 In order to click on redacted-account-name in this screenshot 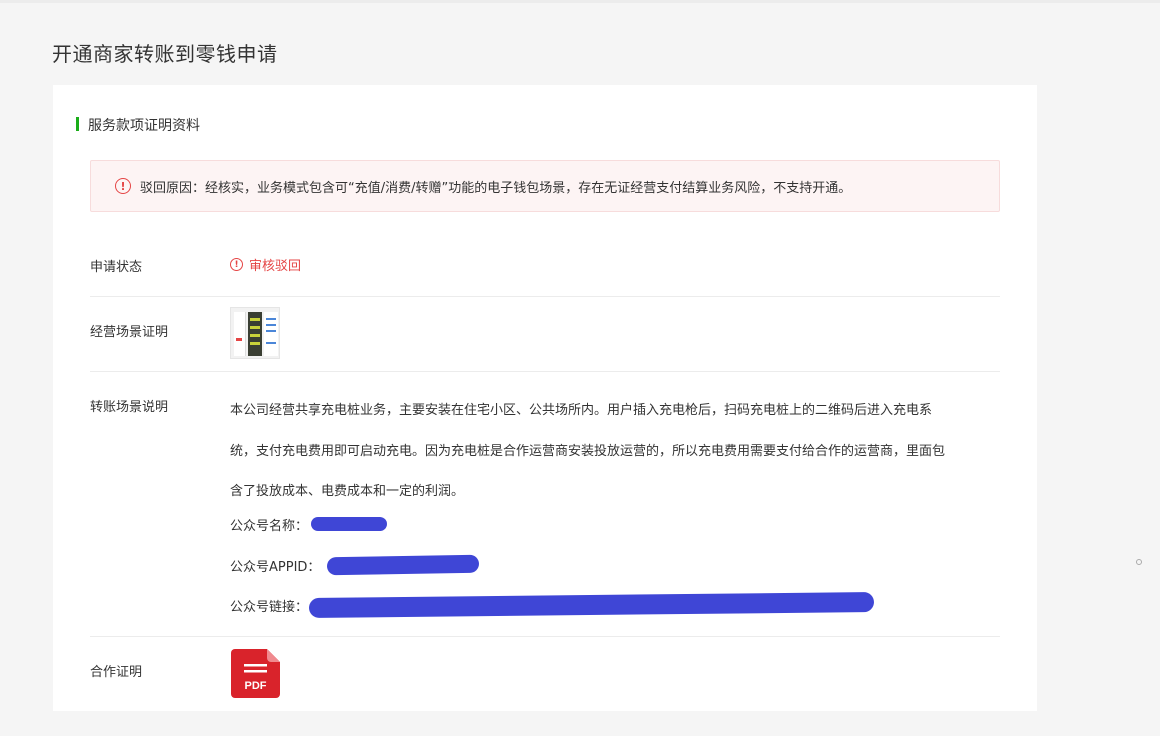, I will do `click(349, 524)`.